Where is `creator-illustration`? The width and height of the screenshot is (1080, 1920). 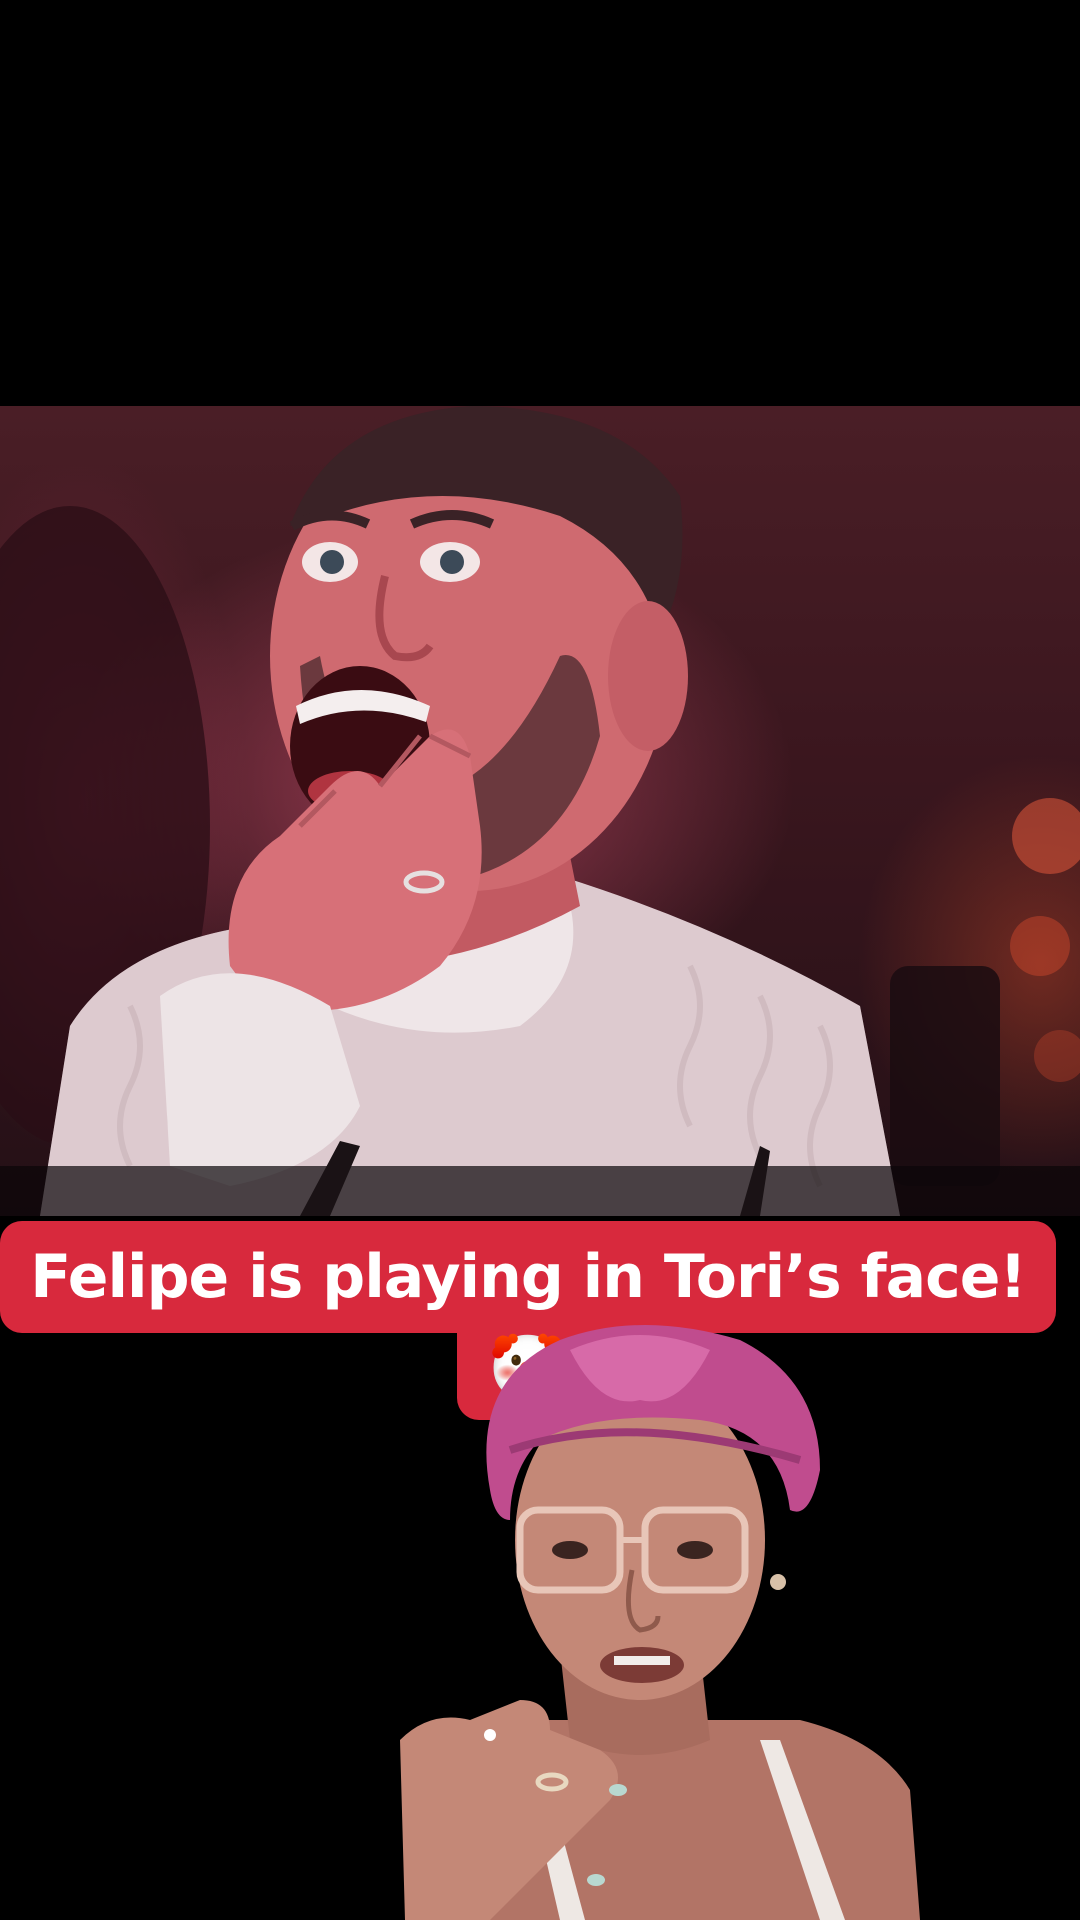 creator-illustration is located at coordinates (660, 1622).